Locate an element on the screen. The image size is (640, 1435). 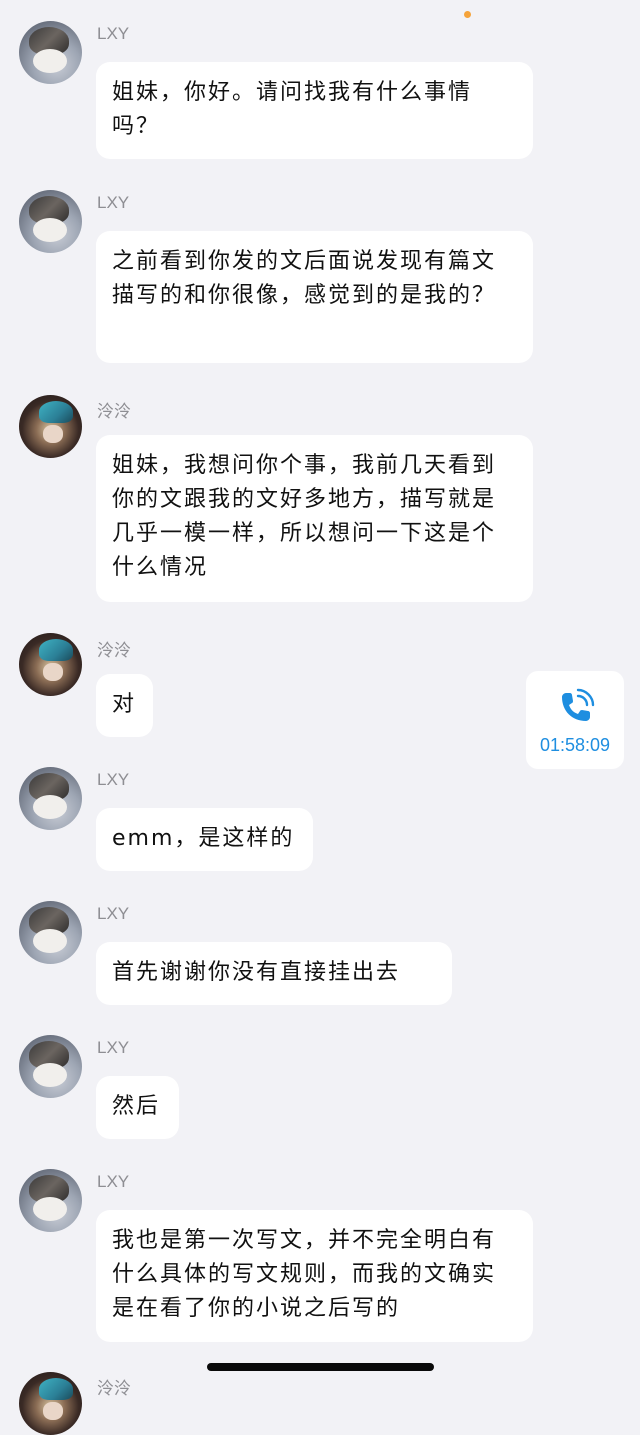
message-bubble: emm，是这样的 is located at coordinates (204, 839).